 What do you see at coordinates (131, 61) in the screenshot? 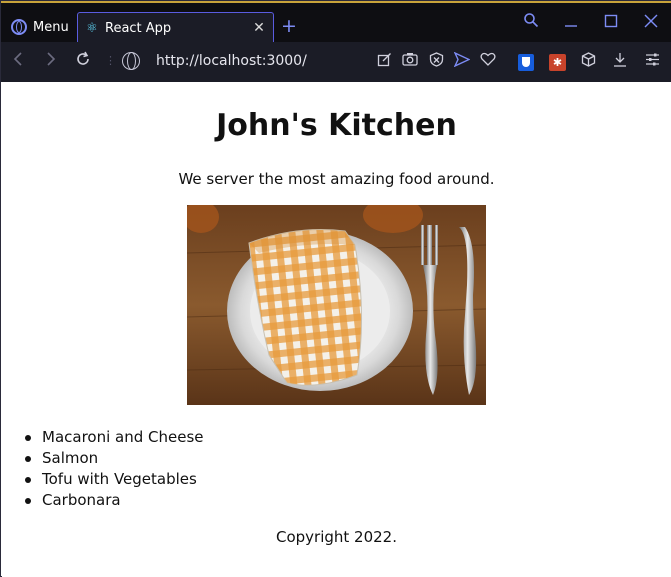
I see `globe-icon` at bounding box center [131, 61].